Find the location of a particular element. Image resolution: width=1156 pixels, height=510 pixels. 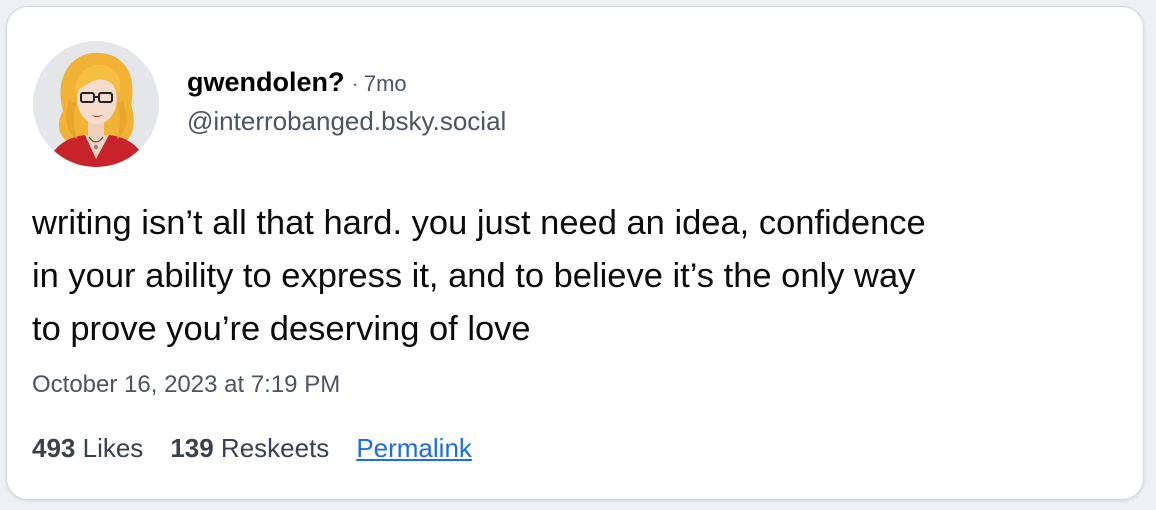

likes-label: Likes is located at coordinates (113, 448).